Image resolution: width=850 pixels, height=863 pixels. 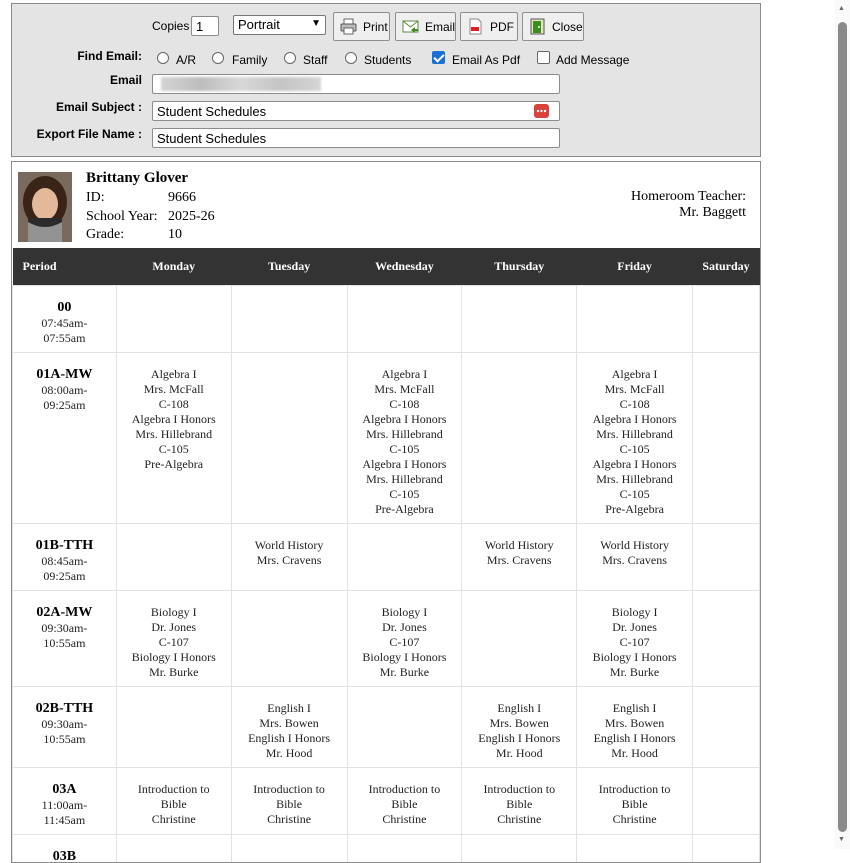 What do you see at coordinates (290, 58) in the screenshot?
I see `radio-staff` at bounding box center [290, 58].